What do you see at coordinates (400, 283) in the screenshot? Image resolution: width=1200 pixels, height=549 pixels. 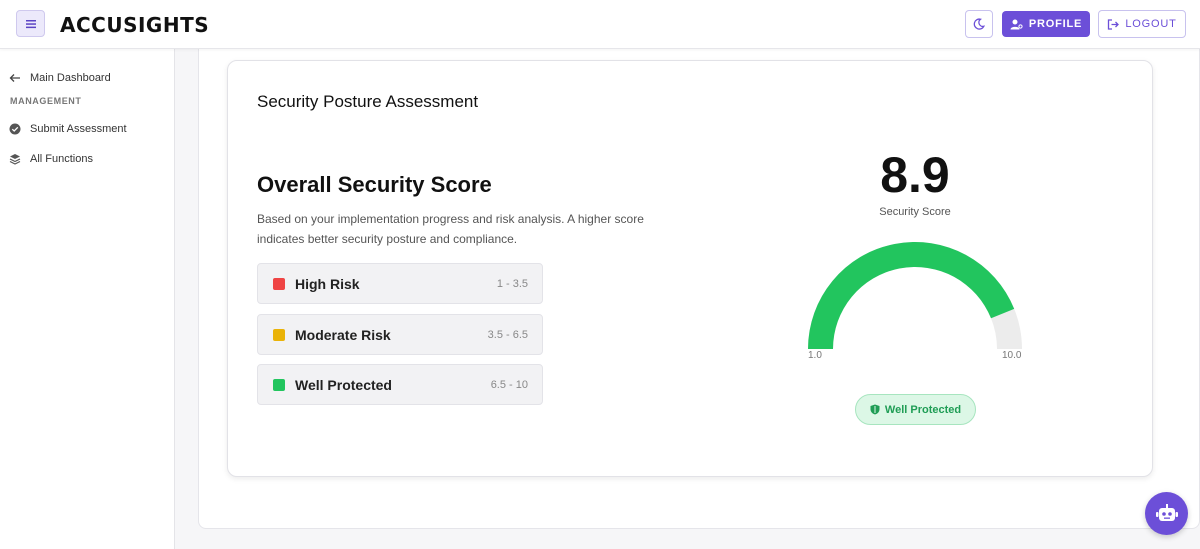 I see `risk-level-high: High Risk 1 - 3.5` at bounding box center [400, 283].